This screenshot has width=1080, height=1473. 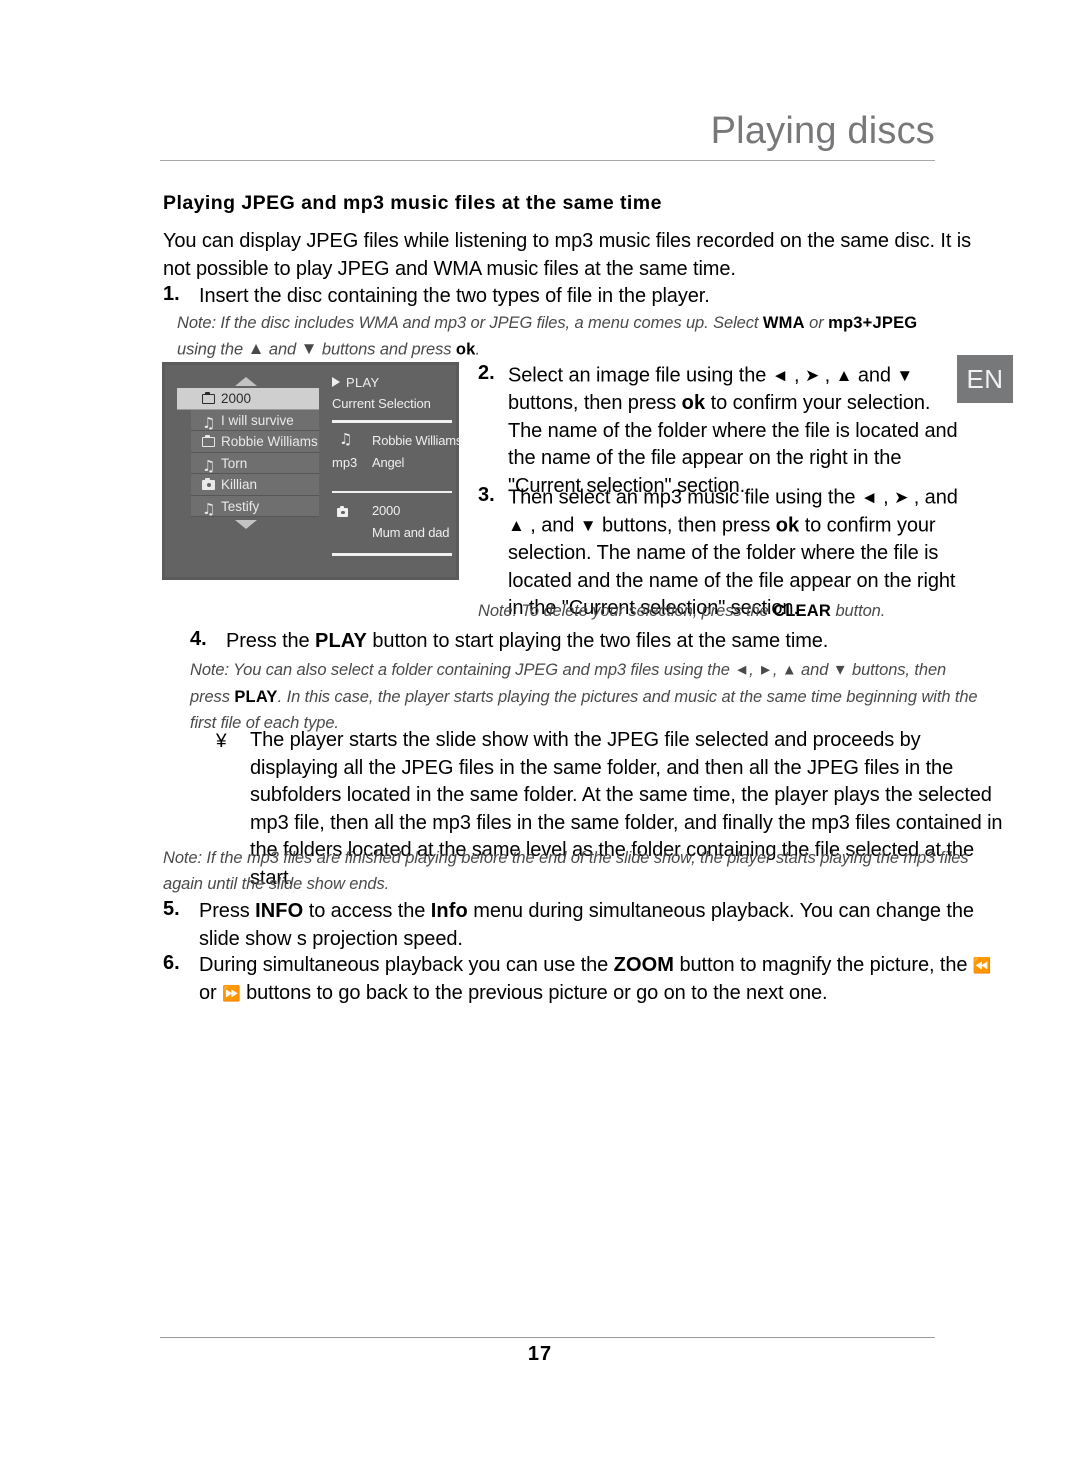 What do you see at coordinates (754, 670) in the screenshot?
I see `step-4-note-sep1: ,` at bounding box center [754, 670].